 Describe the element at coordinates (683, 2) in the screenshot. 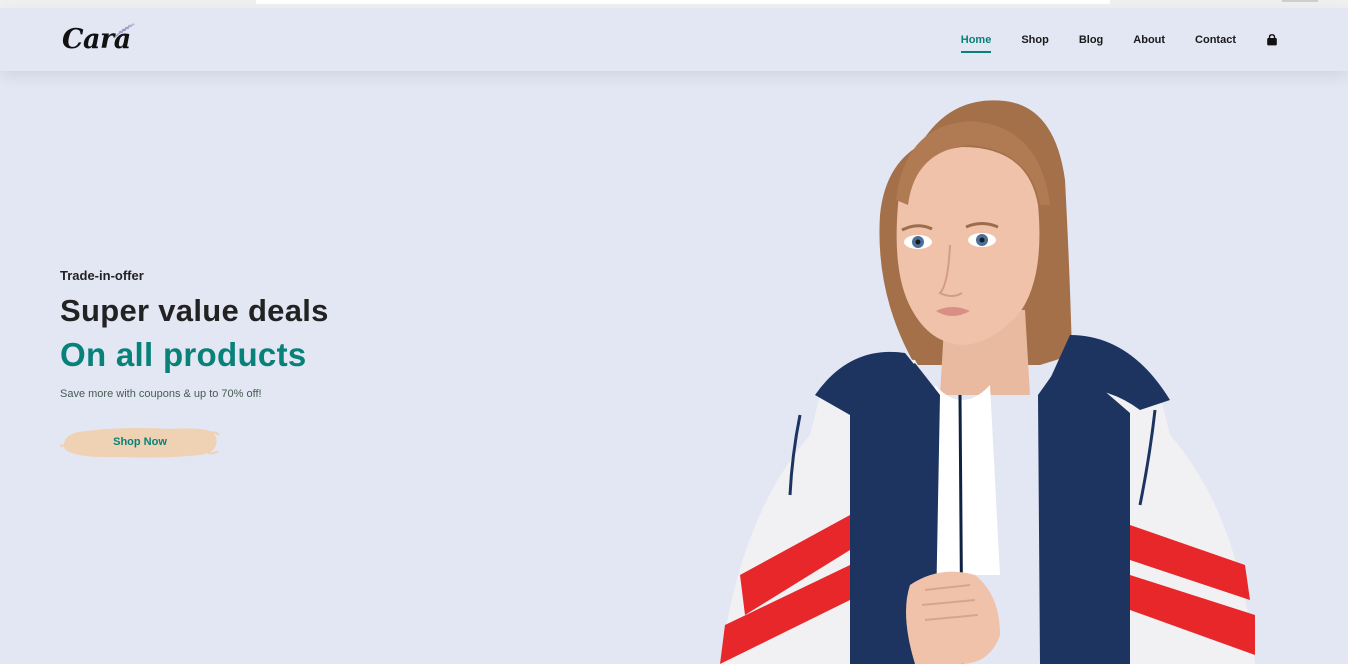

I see `address-bar` at that location.